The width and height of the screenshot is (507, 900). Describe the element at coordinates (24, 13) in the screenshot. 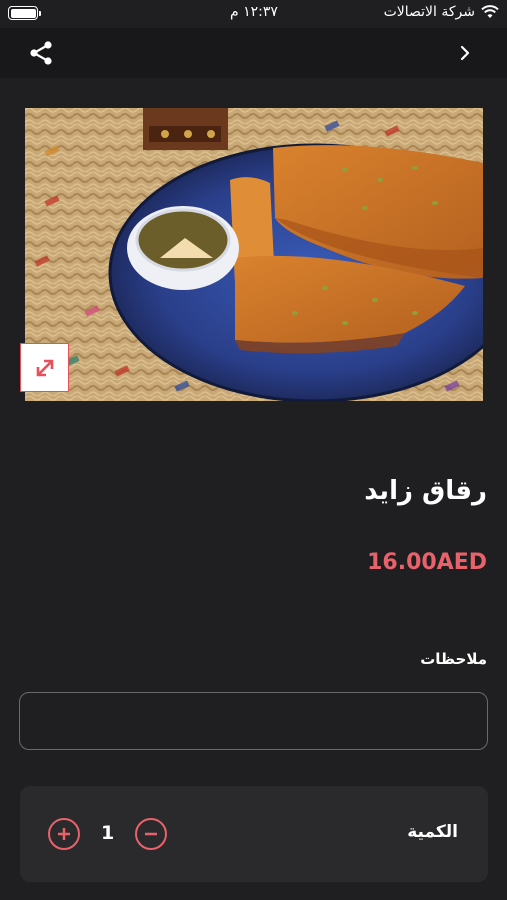

I see `battery-icon` at that location.